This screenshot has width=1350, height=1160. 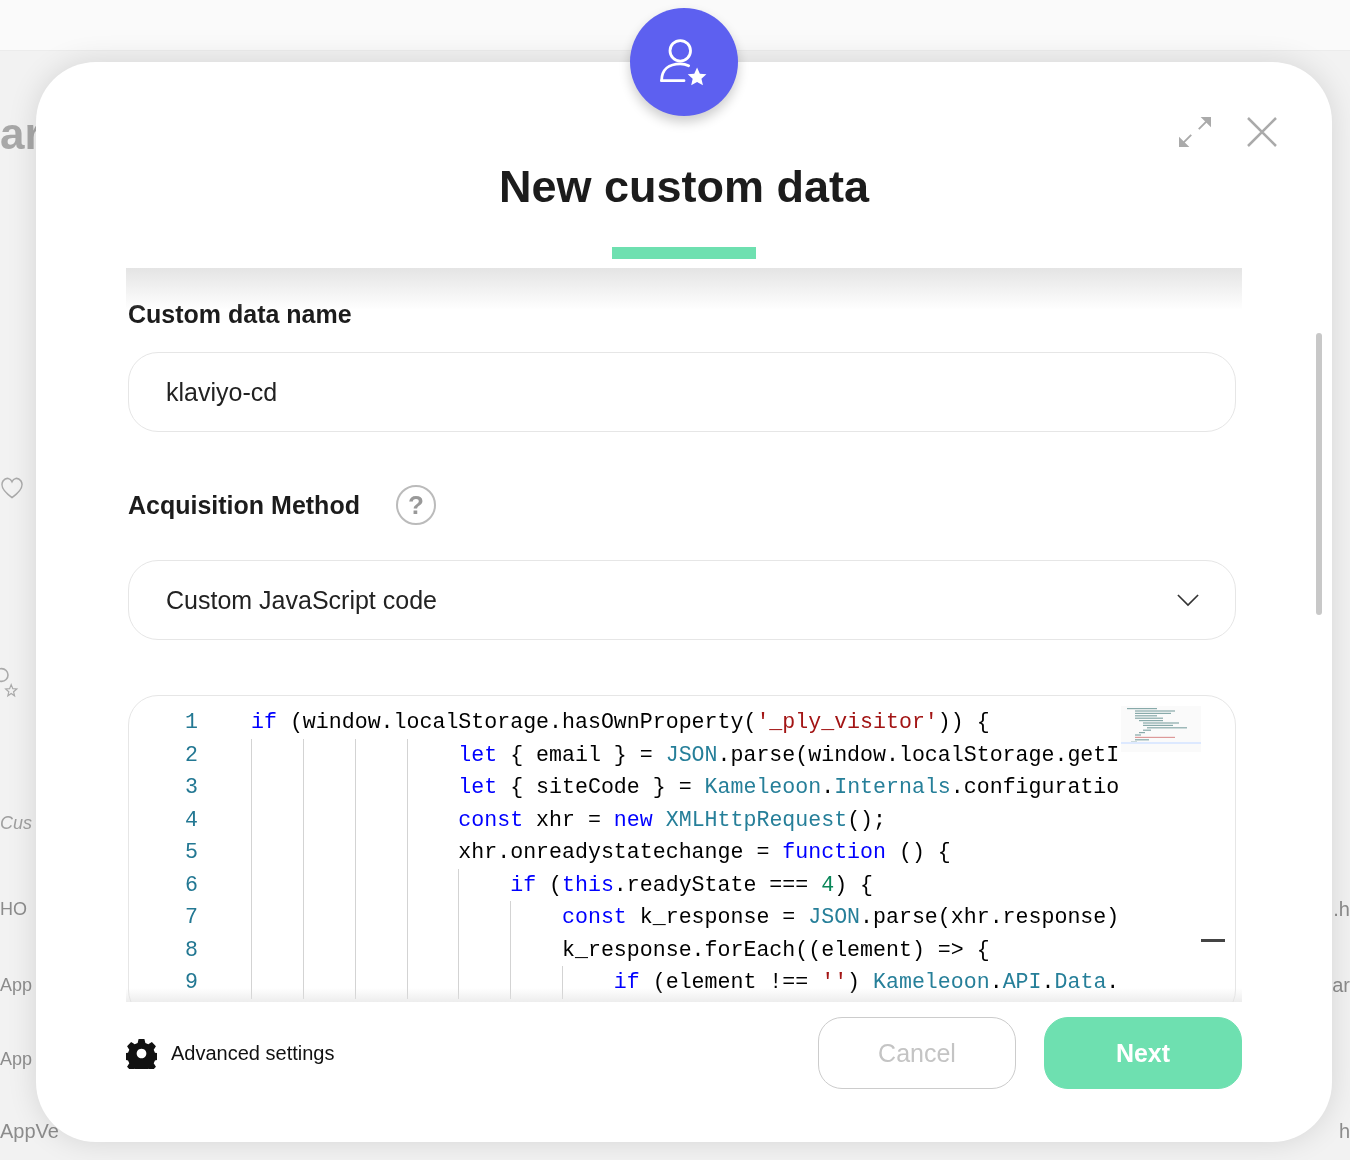 I want to click on chevron-down-icon, so click(x=1188, y=600).